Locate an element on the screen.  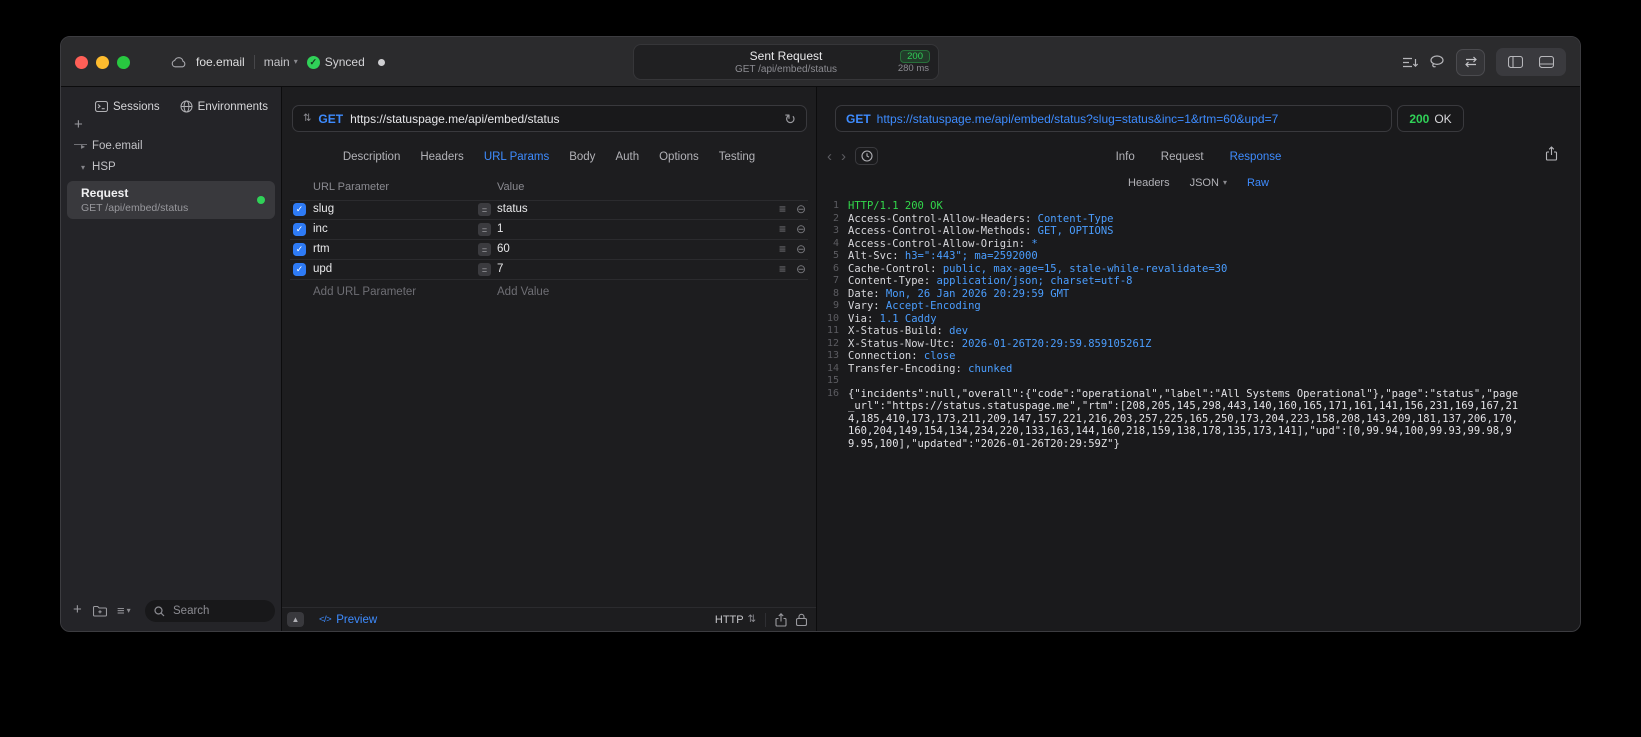
tab-body: Body is located at coordinates (582, 157).